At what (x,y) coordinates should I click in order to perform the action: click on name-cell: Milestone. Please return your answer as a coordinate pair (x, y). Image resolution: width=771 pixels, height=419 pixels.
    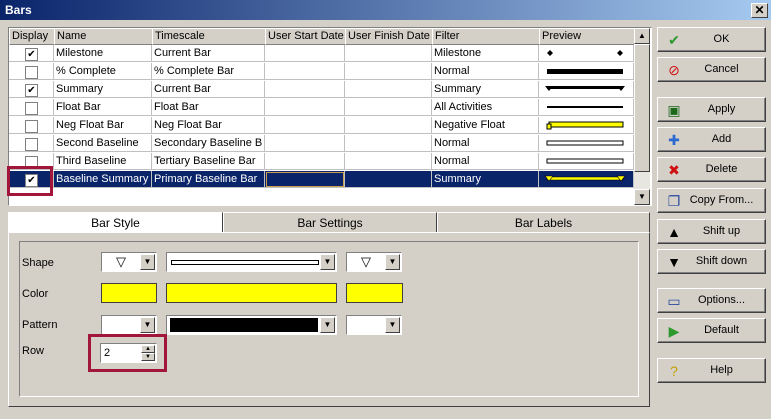
    Looking at the image, I should click on (103, 53).